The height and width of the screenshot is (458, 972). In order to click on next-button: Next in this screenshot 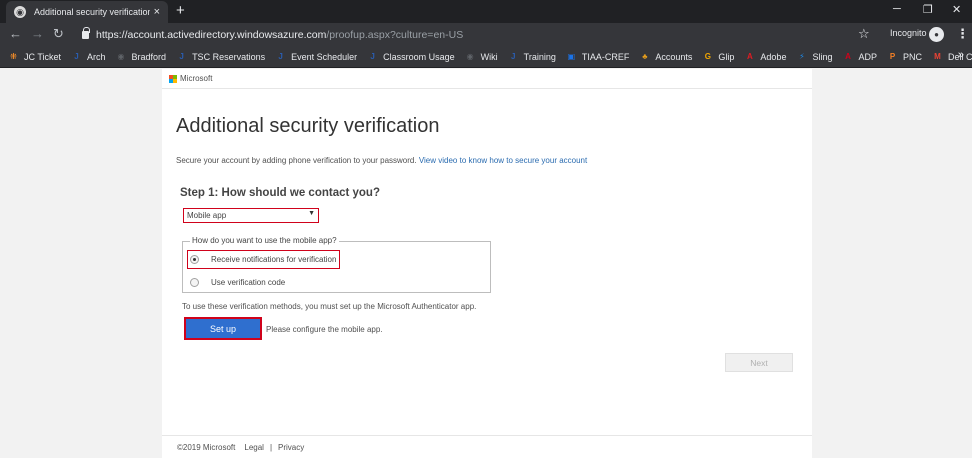, I will do `click(759, 362)`.